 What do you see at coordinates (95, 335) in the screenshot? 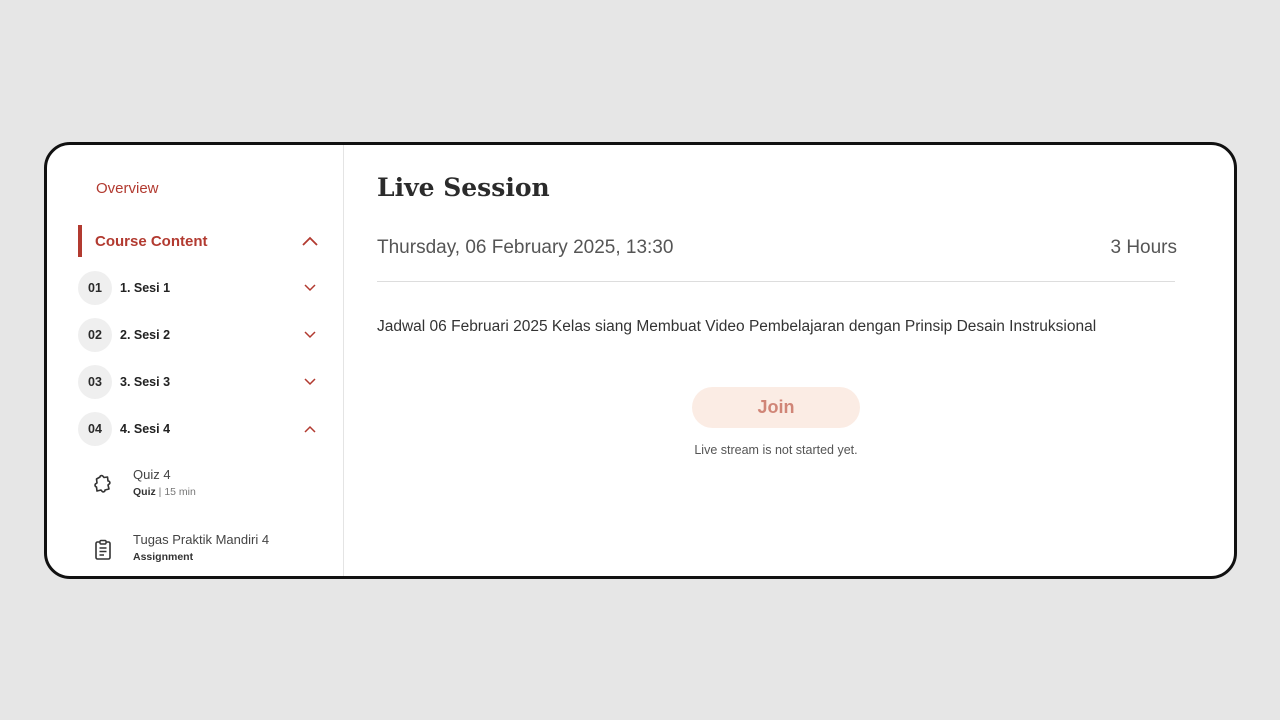
I see `session-number: 02` at bounding box center [95, 335].